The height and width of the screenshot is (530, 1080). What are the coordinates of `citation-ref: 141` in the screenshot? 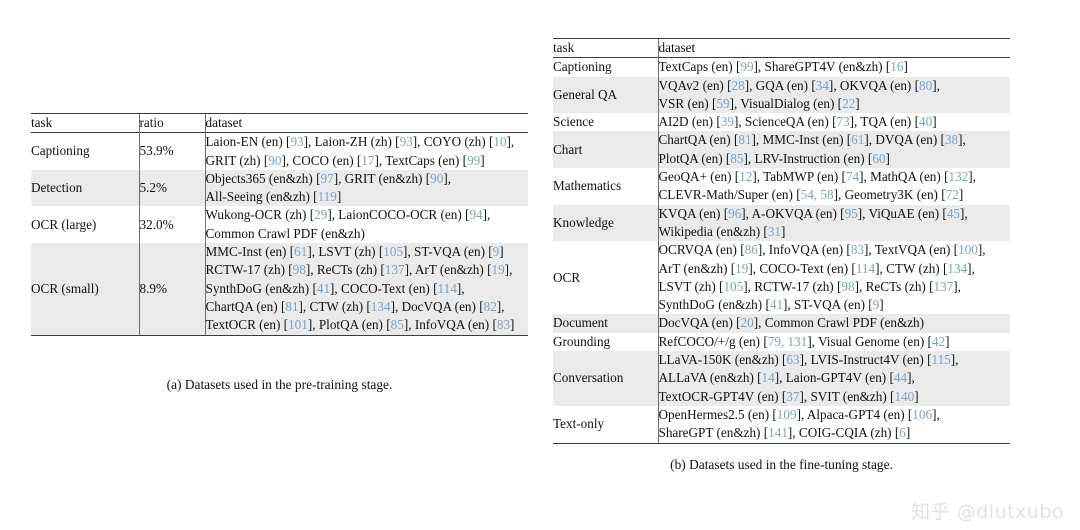 It's located at (778, 432).